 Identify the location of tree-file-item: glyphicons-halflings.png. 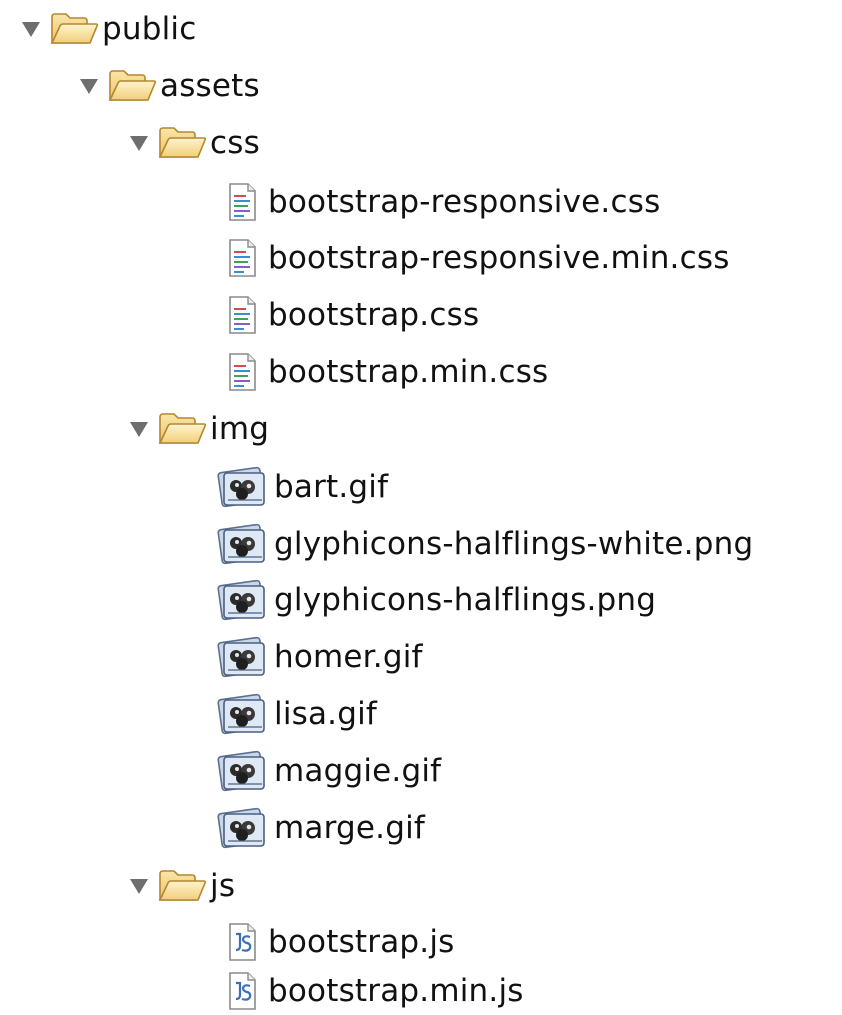
(436, 600).